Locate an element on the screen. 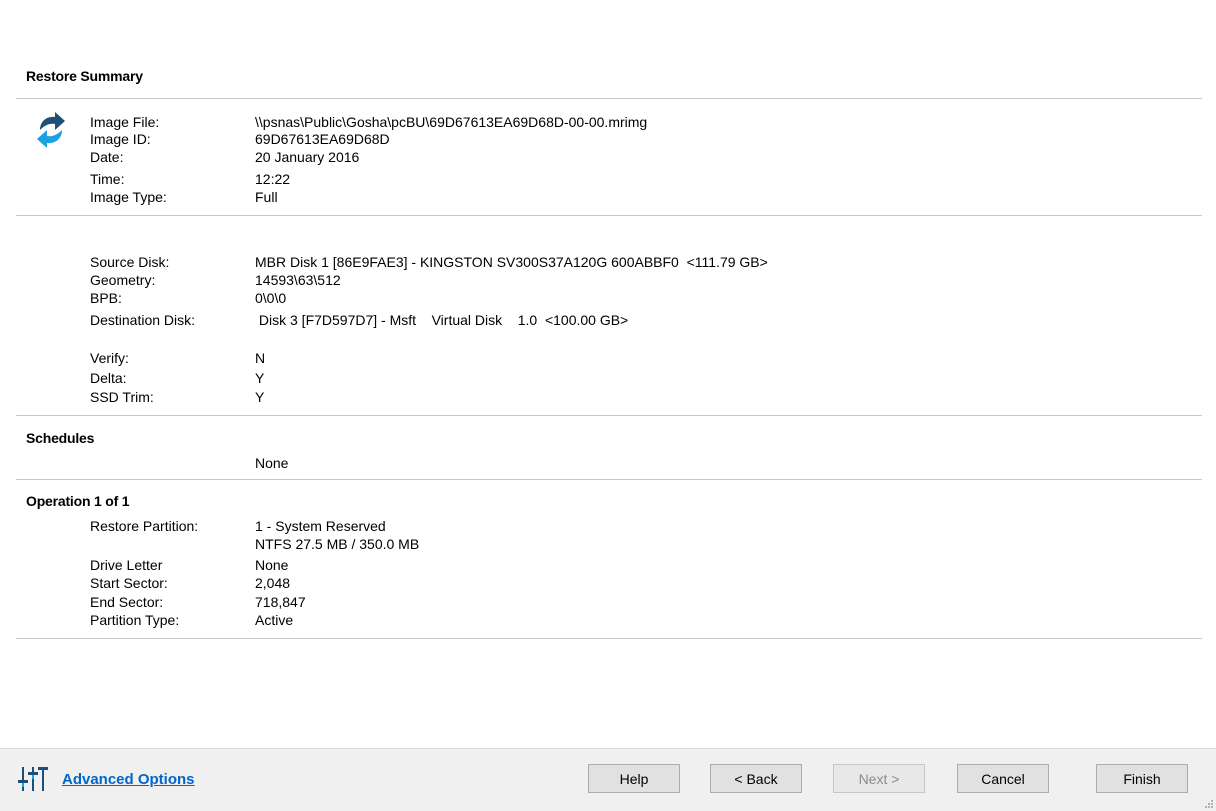  restore-partition-detail: NTFS 27.5 MB / 350.0 MB is located at coordinates (337, 544).